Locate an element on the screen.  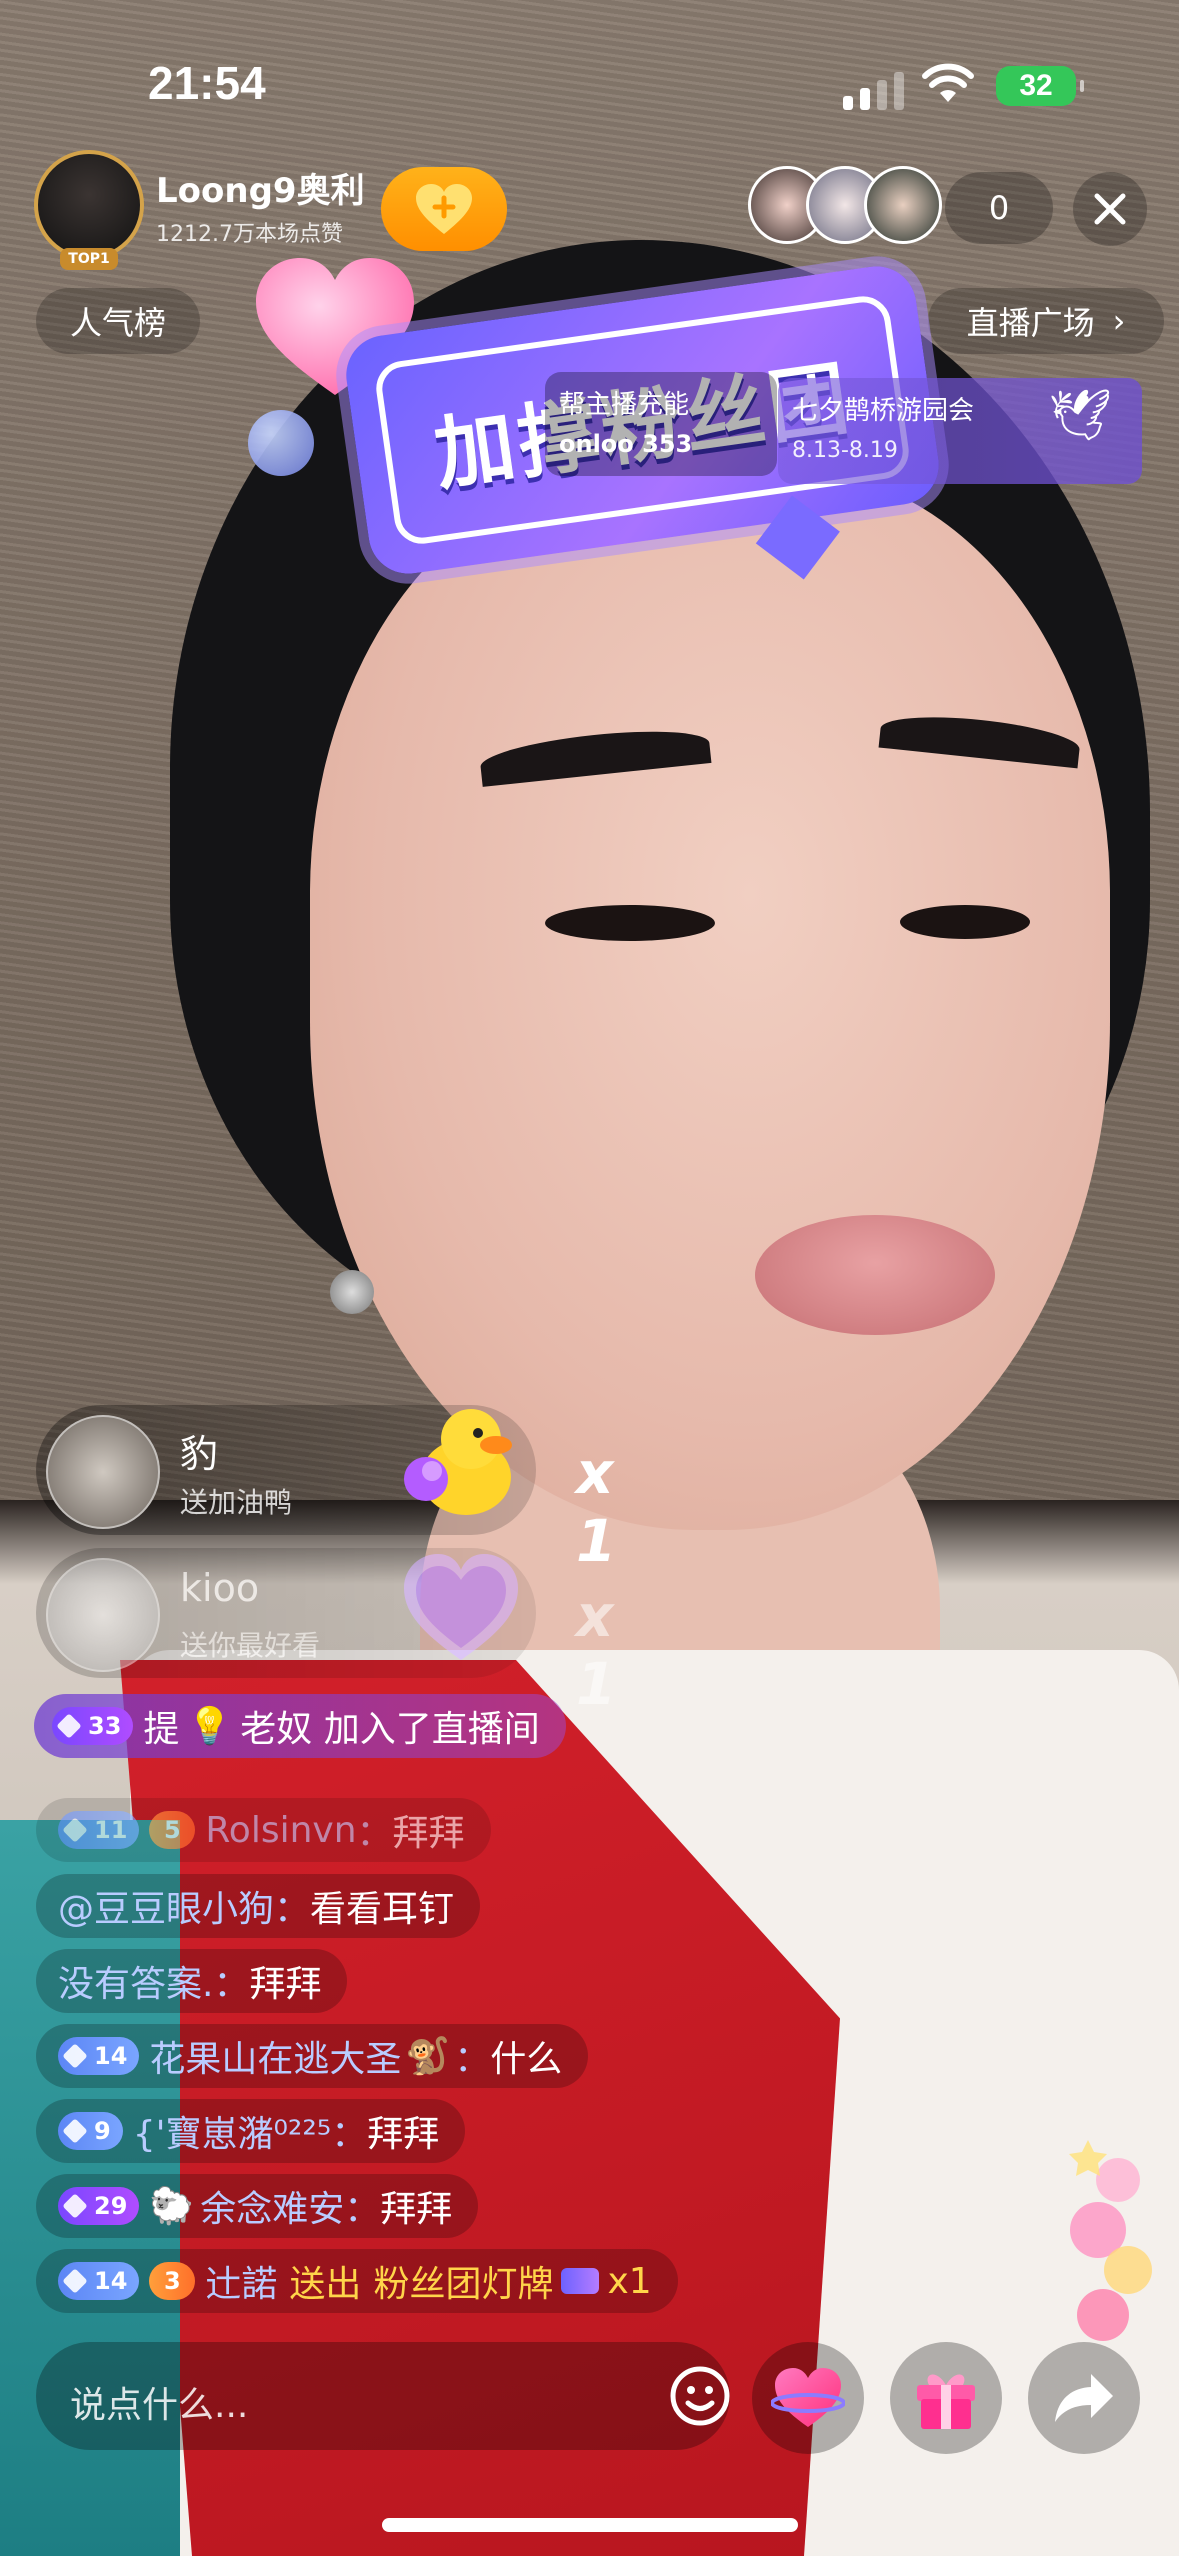
host-avatar: TOP1 is located at coordinates (89, 210).